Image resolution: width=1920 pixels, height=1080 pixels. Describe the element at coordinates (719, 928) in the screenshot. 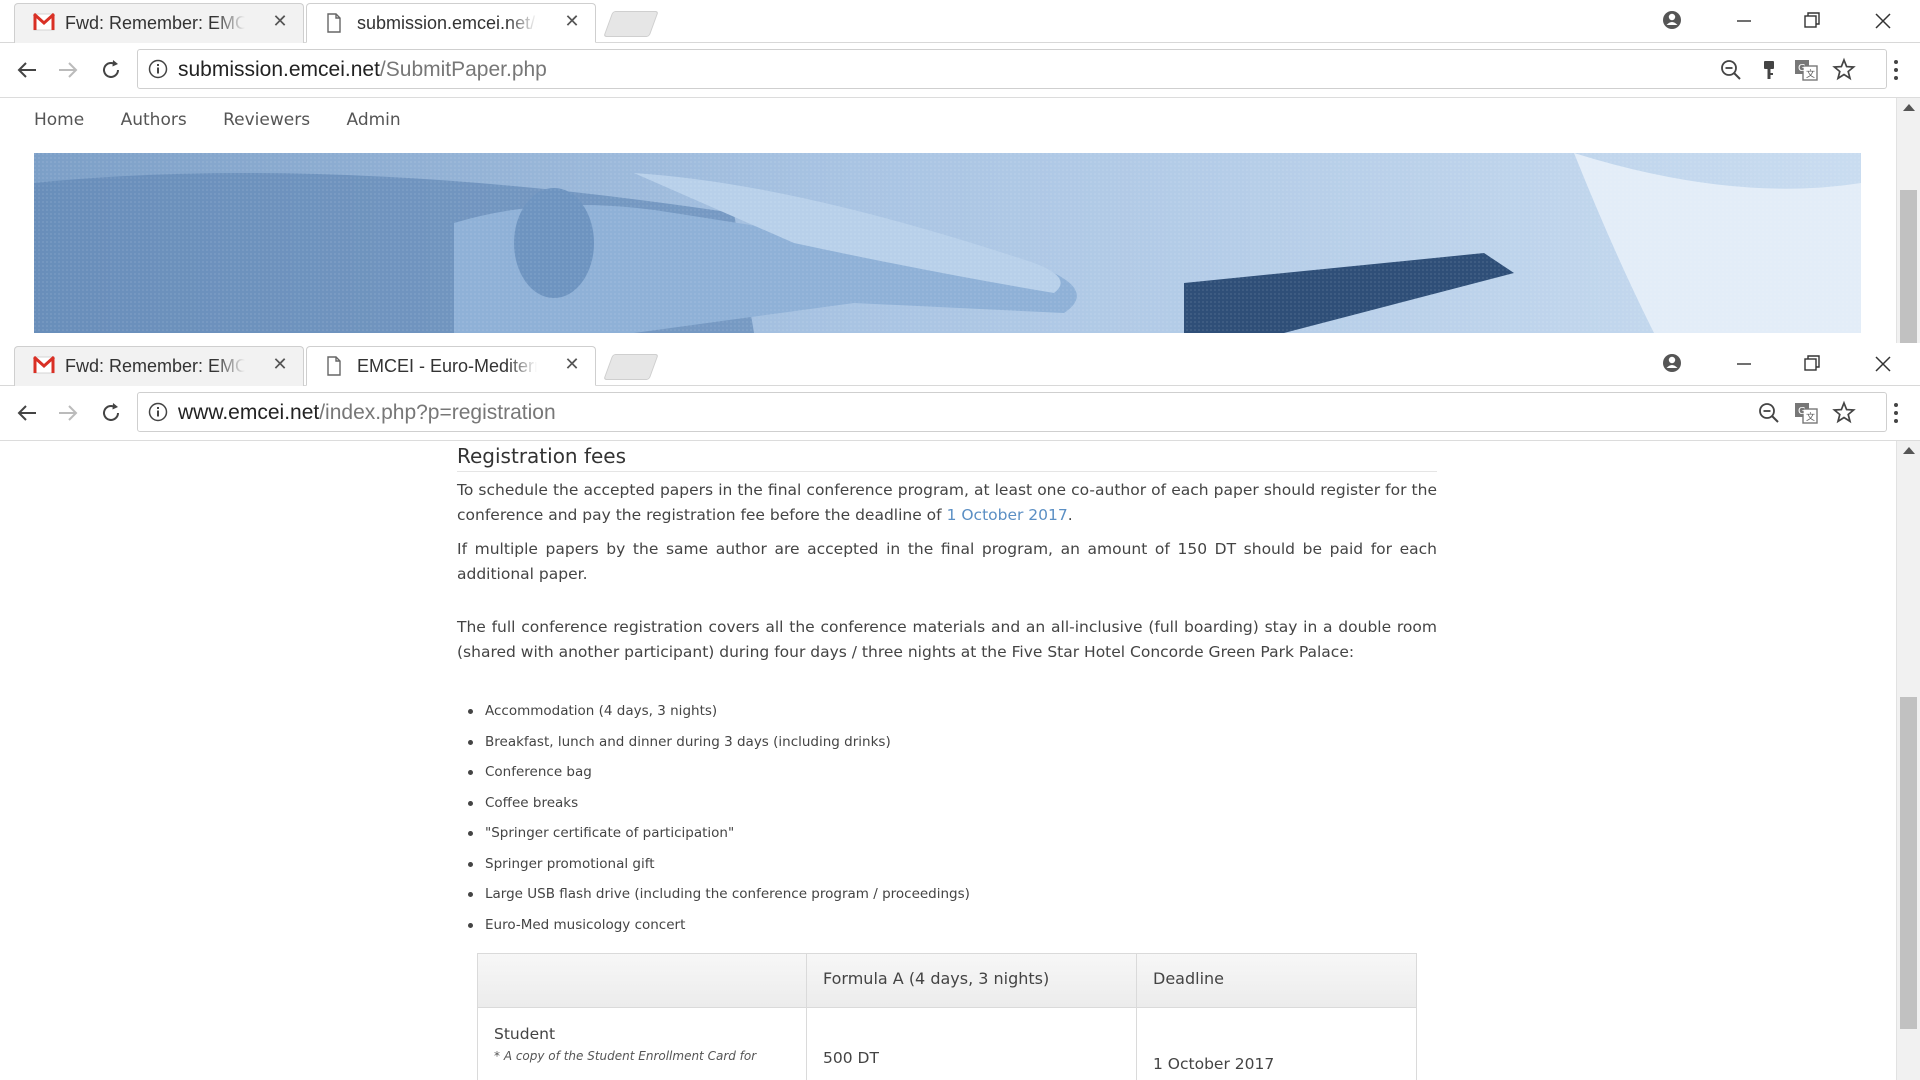

I see `list-item: Euro-Med musicology concert` at that location.